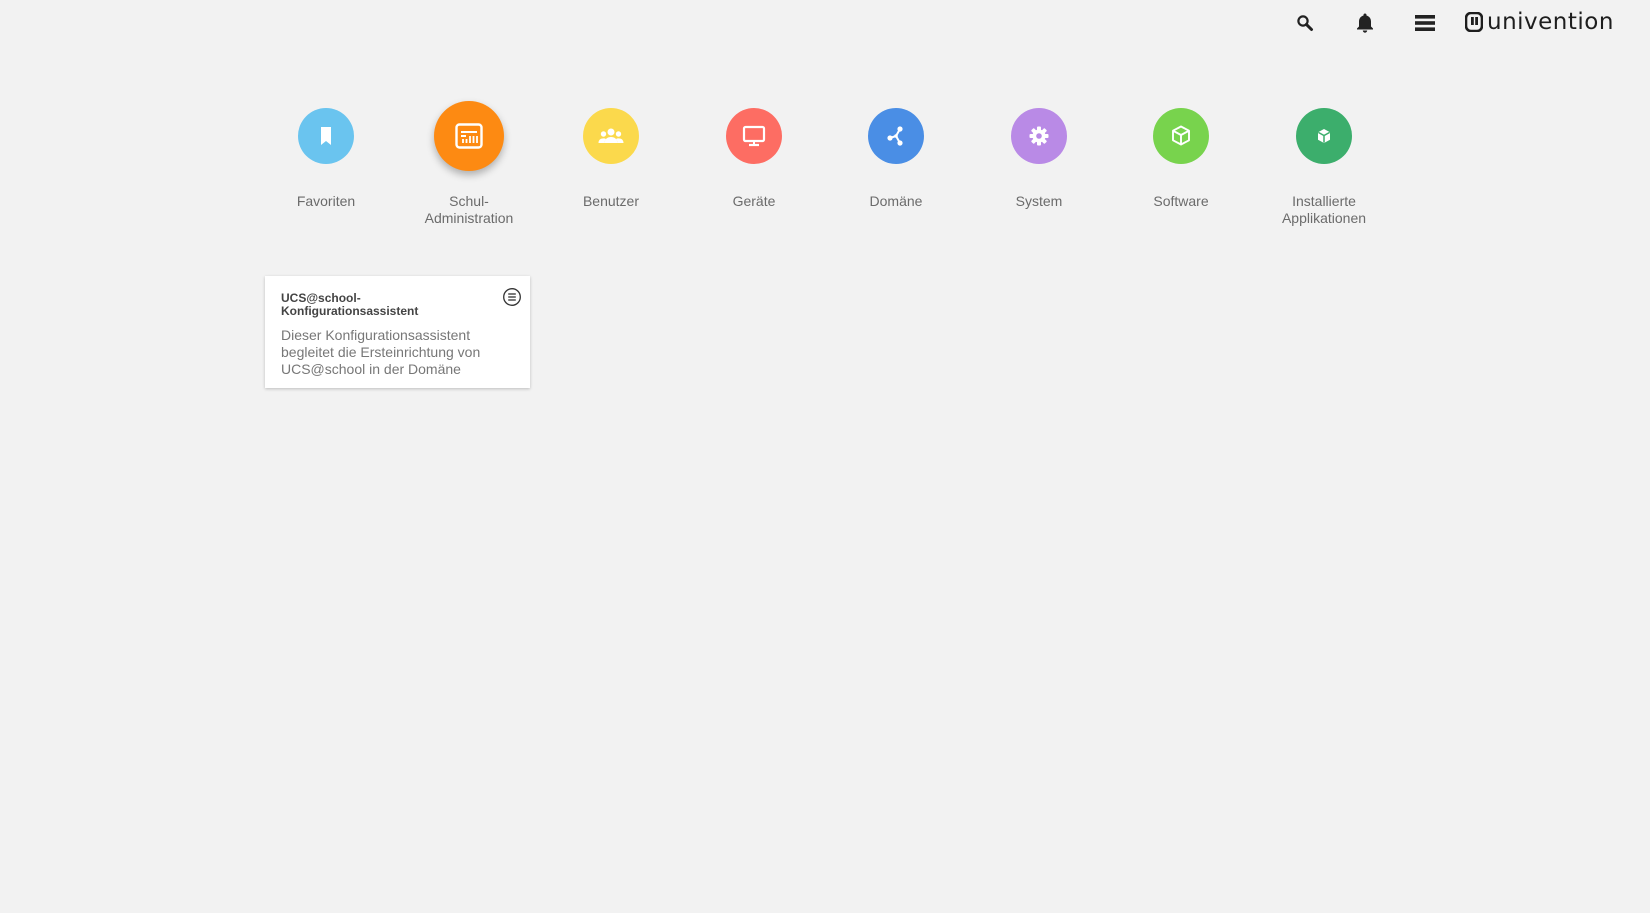 The width and height of the screenshot is (1650, 913). I want to click on tile-title: UCS@school-Konfigurationsassistent, so click(350, 304).